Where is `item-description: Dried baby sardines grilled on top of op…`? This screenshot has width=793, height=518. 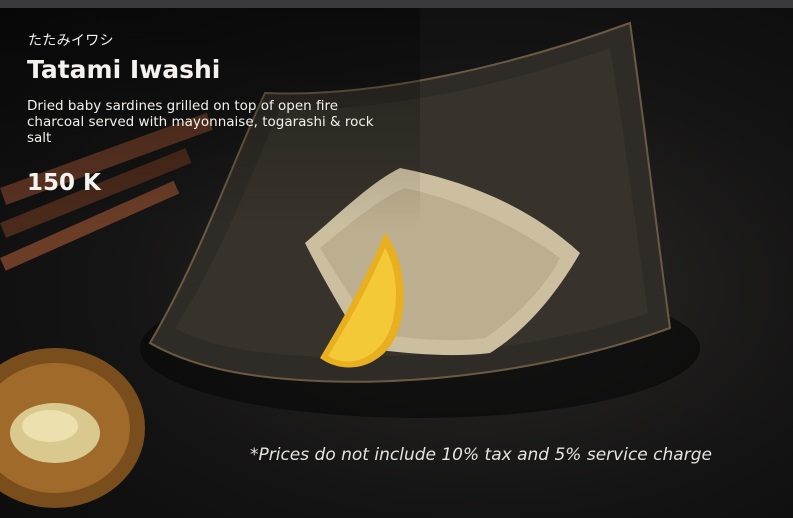
item-description: Dried baby sardines grilled on top of op… is located at coordinates (200, 122).